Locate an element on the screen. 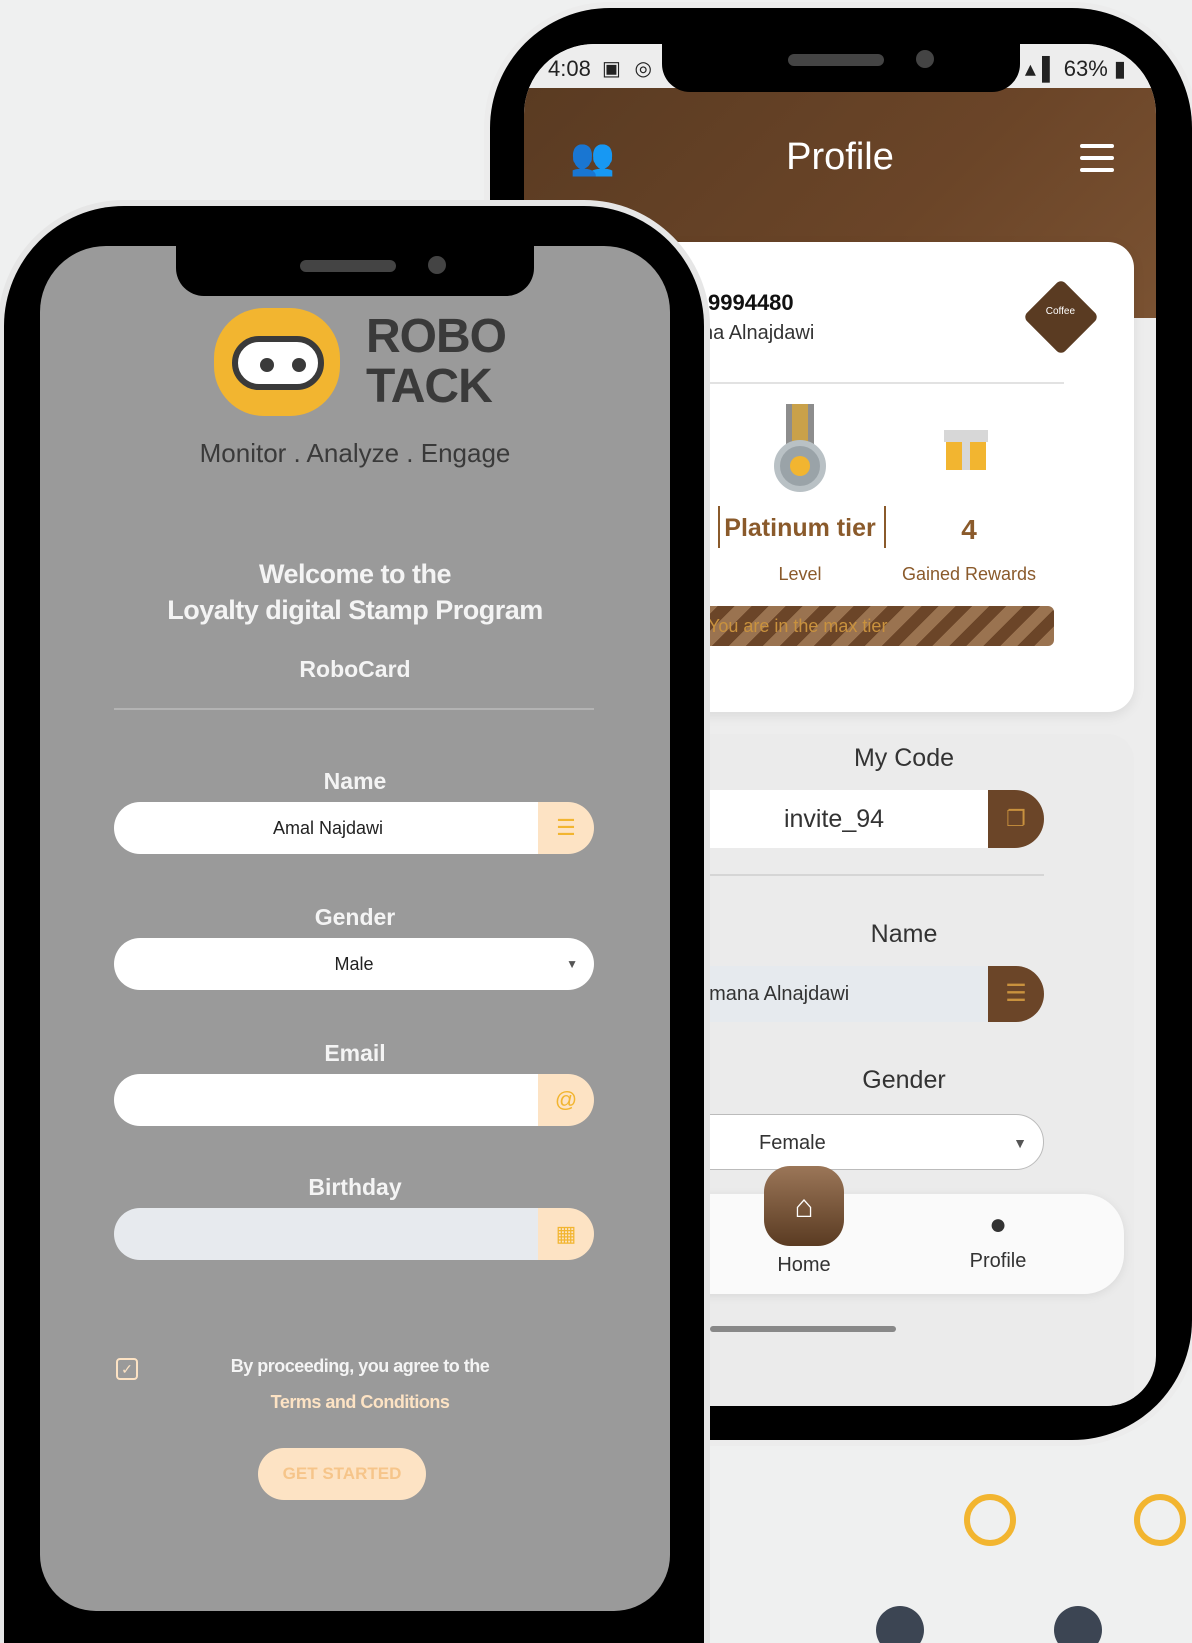  gender-select: Male ▼ is located at coordinates (354, 964).